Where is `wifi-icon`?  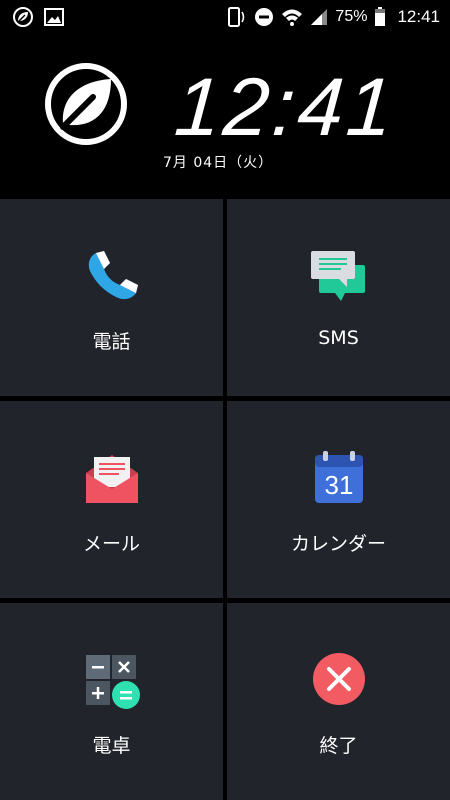
wifi-icon is located at coordinates (292, 17).